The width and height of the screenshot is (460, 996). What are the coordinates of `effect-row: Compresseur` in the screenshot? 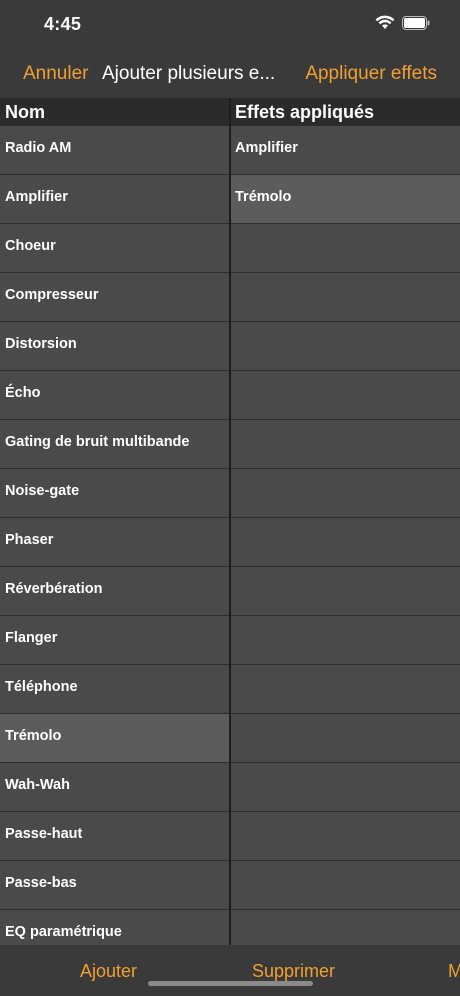 It's located at (114, 297).